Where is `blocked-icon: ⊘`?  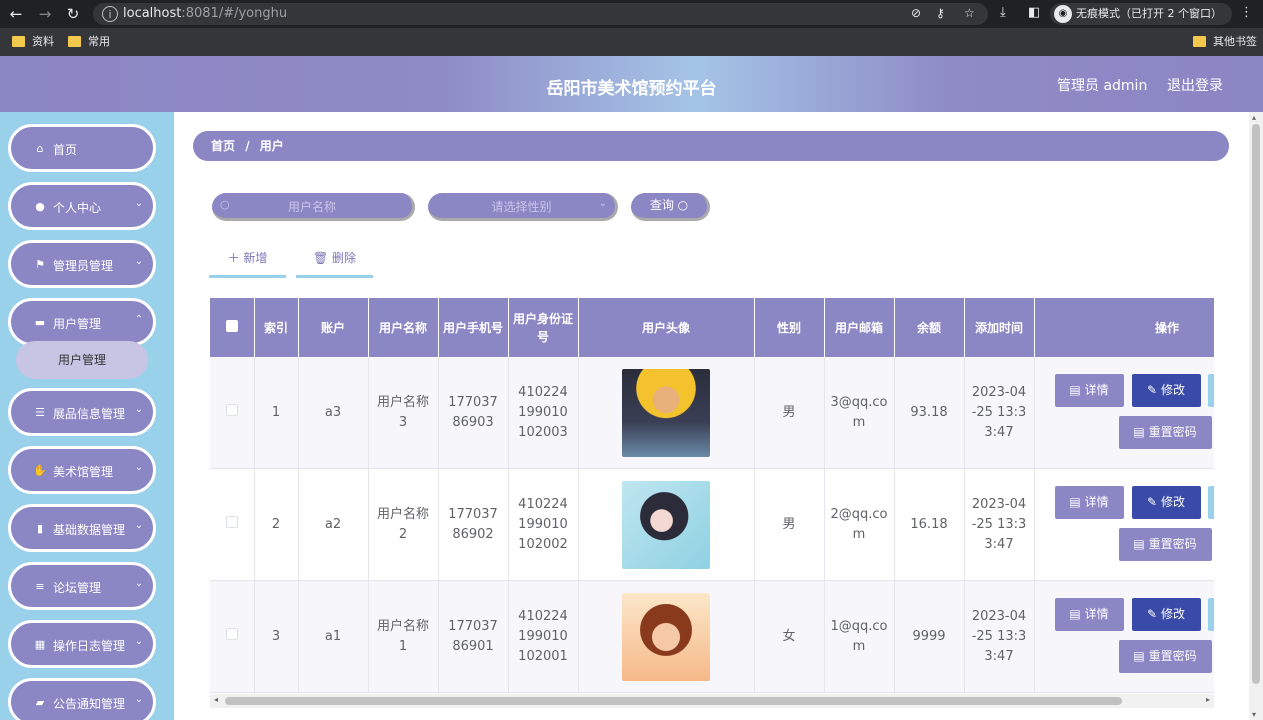 blocked-icon: ⊘ is located at coordinates (916, 13).